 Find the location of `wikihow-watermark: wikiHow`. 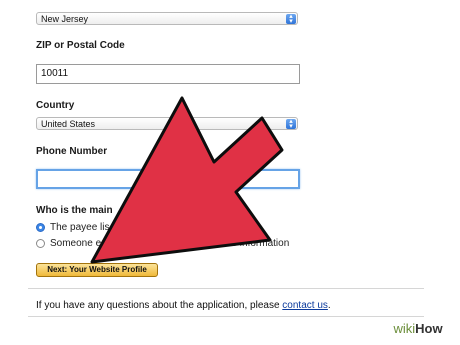

wikihow-watermark: wikiHow is located at coordinates (418, 329).